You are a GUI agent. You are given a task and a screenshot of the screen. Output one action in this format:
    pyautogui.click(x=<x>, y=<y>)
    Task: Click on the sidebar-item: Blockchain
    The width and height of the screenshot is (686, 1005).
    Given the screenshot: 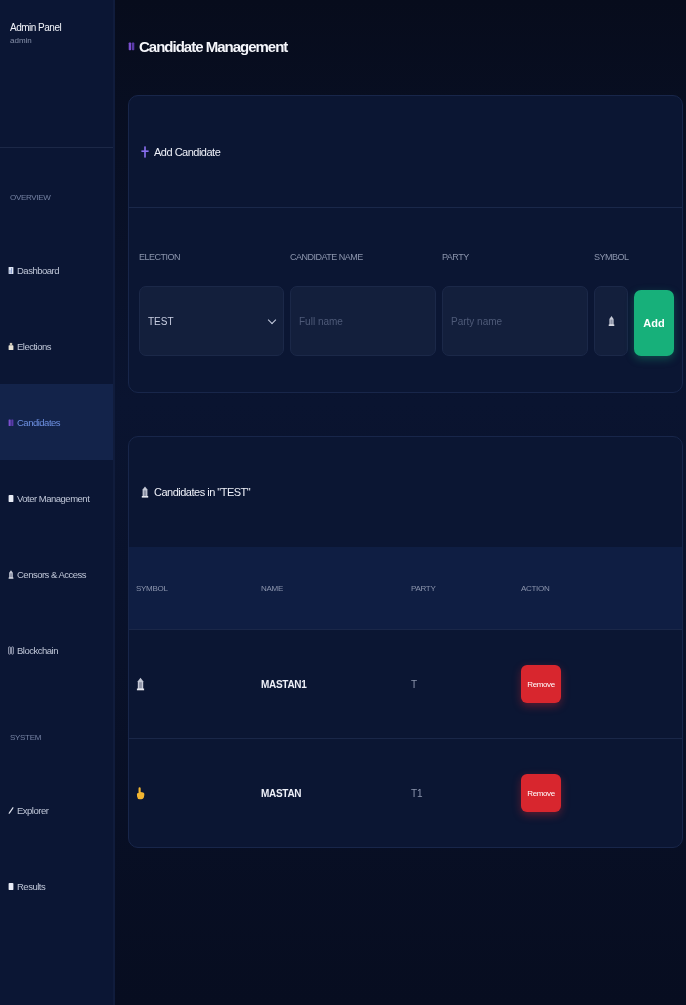 What is the action you would take?
    pyautogui.click(x=56, y=650)
    